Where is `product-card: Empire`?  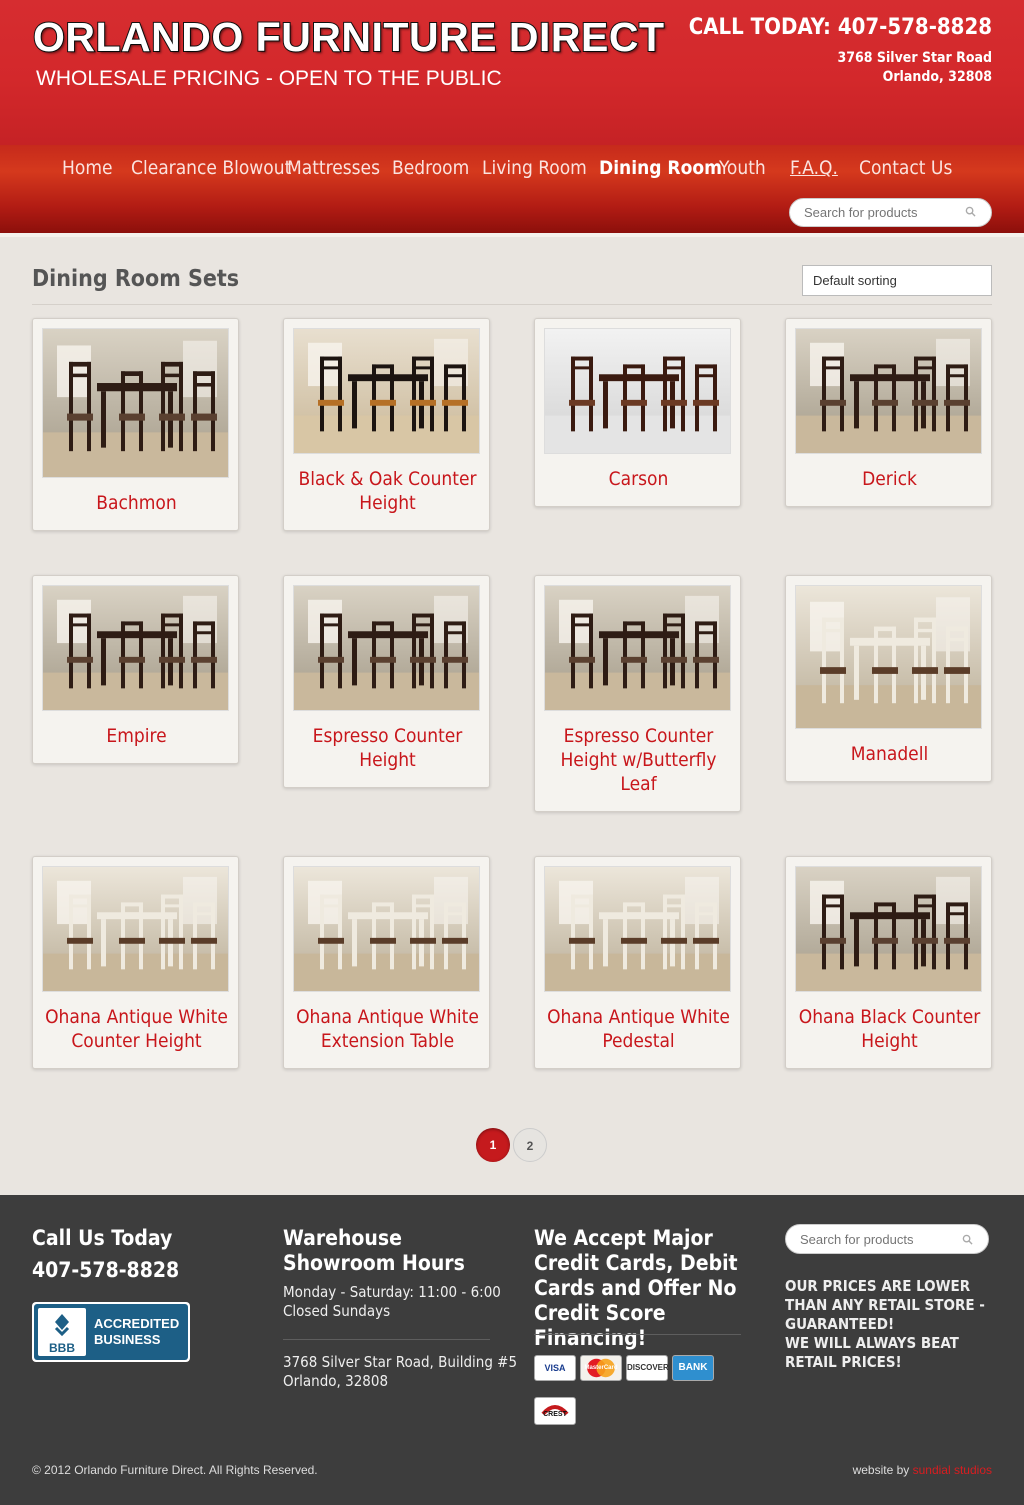 product-card: Empire is located at coordinates (135, 669).